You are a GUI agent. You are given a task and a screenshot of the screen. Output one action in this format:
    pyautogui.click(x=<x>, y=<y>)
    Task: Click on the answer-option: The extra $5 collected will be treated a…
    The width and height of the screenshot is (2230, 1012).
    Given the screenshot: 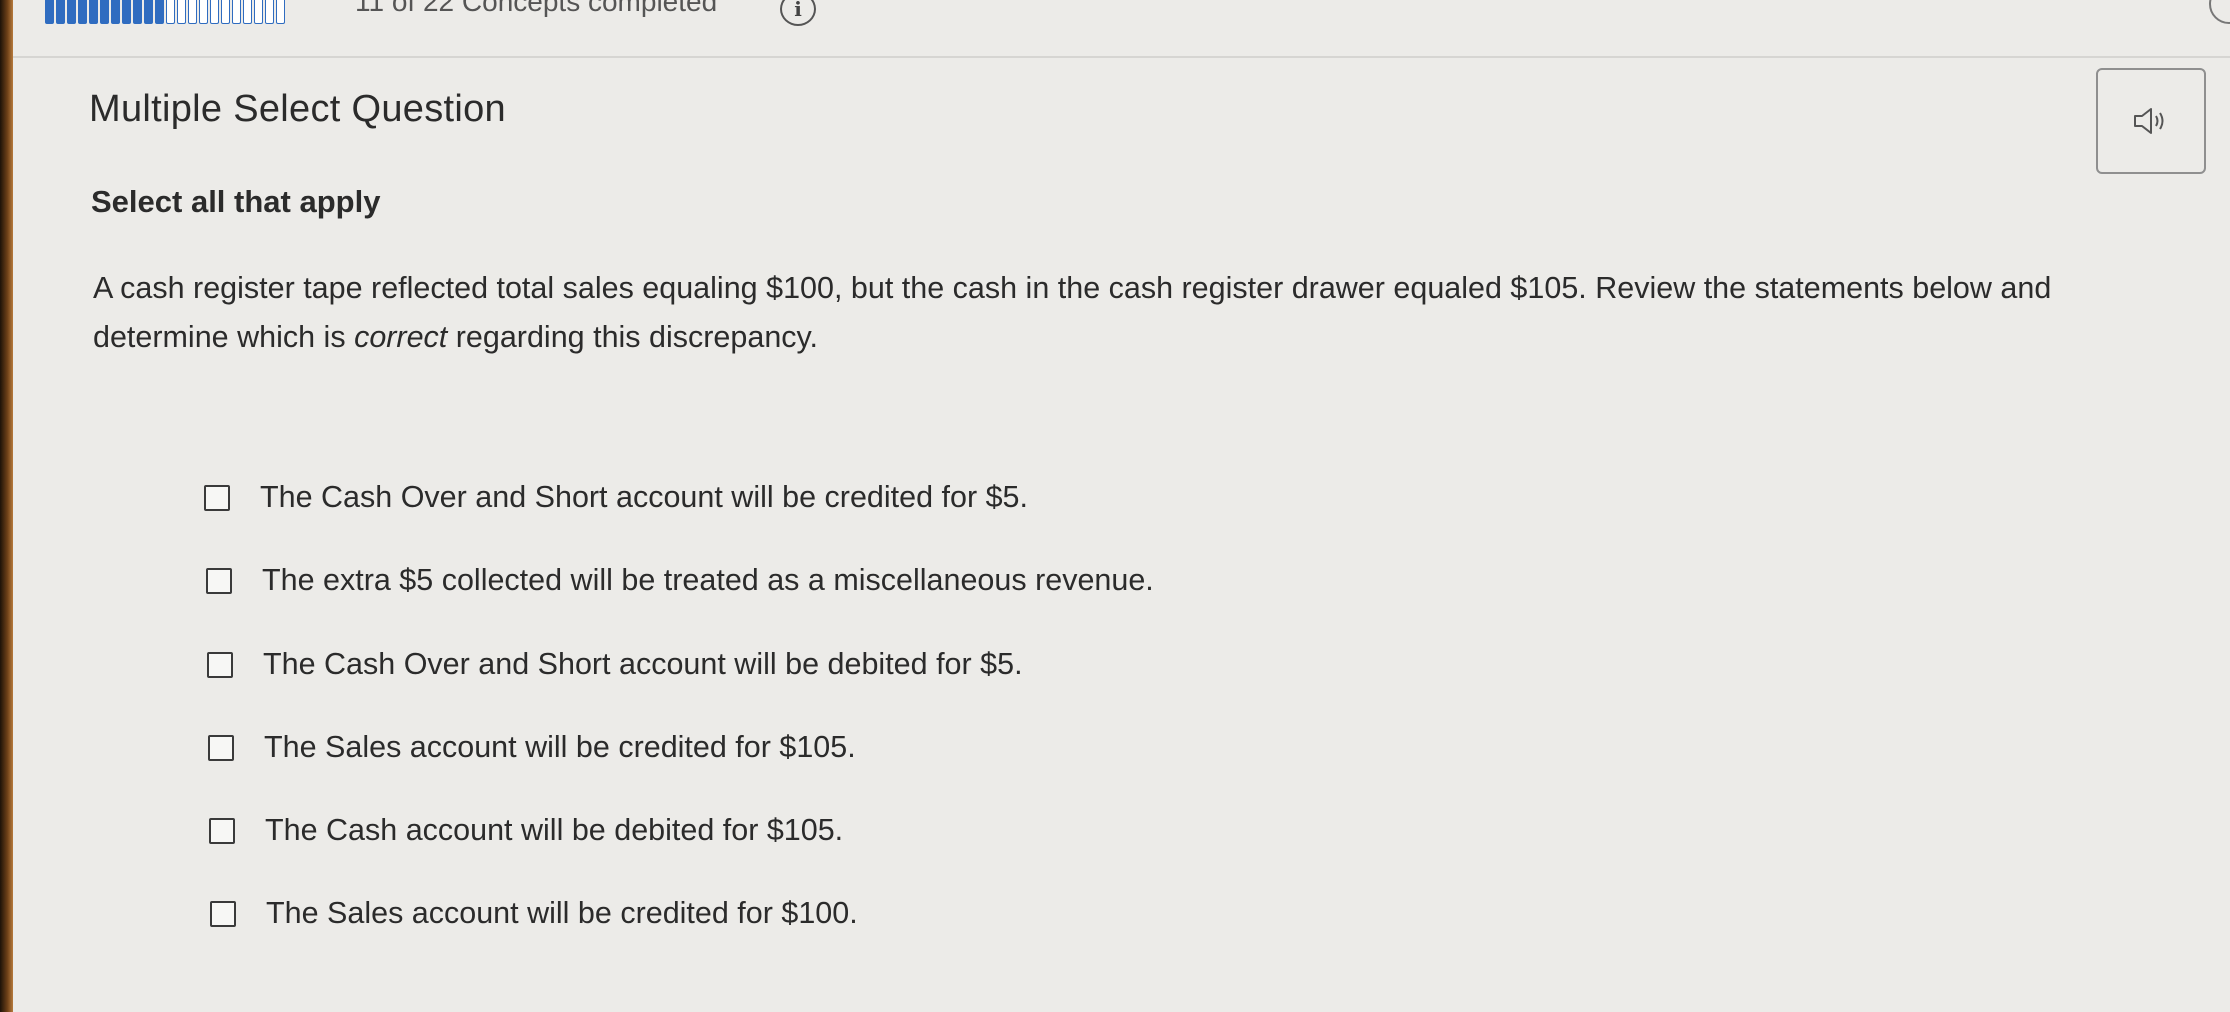 What is the action you would take?
    pyautogui.click(x=680, y=580)
    